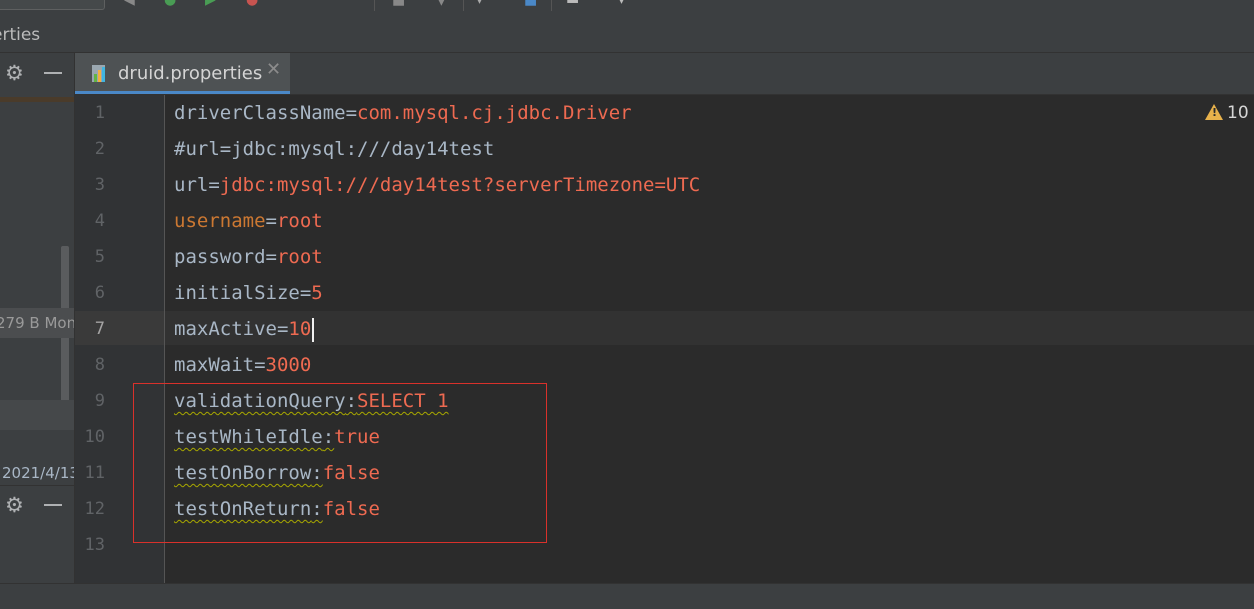 The width and height of the screenshot is (1254, 609). I want to click on line-number: 5, so click(99, 257).